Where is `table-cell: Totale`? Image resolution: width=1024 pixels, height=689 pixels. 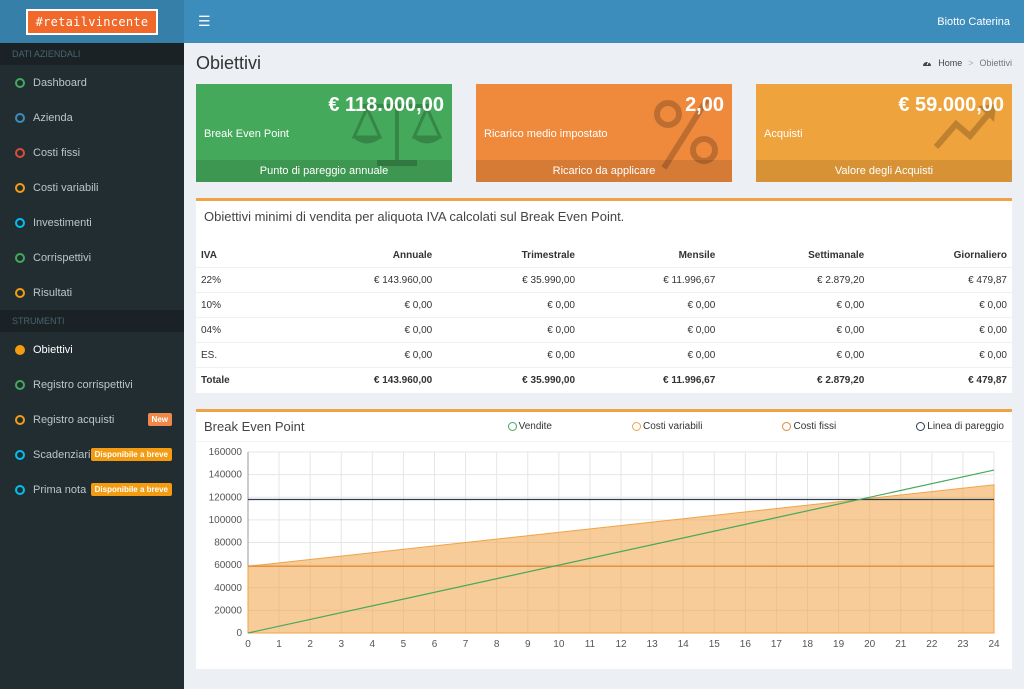 table-cell: Totale is located at coordinates (240, 380).